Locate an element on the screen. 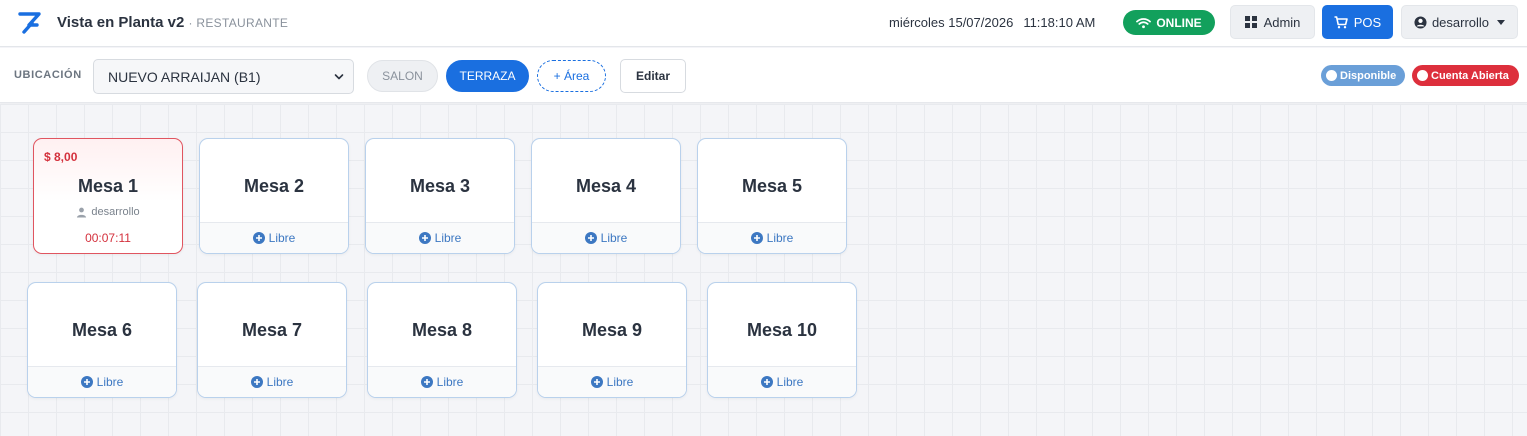 The image size is (1527, 436). legend-open-account: Cuenta Abierta is located at coordinates (1465, 75).